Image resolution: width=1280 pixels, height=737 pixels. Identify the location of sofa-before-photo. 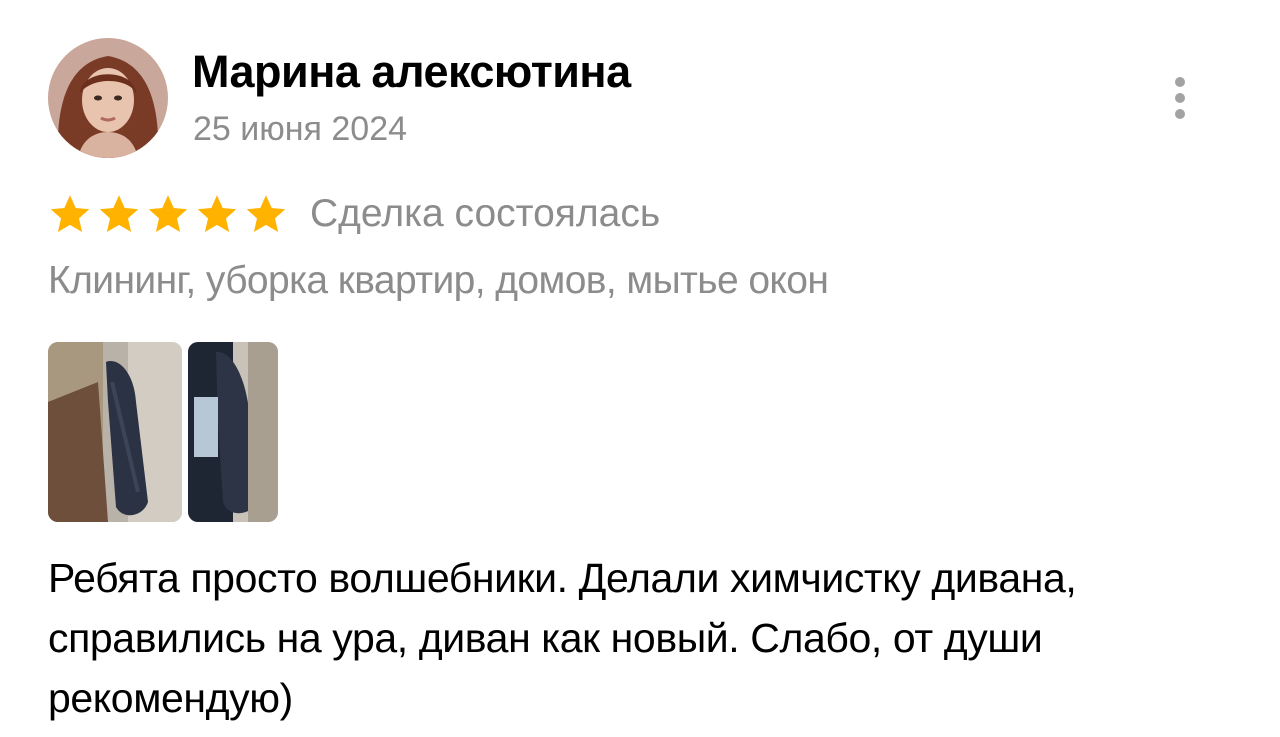
(115, 432).